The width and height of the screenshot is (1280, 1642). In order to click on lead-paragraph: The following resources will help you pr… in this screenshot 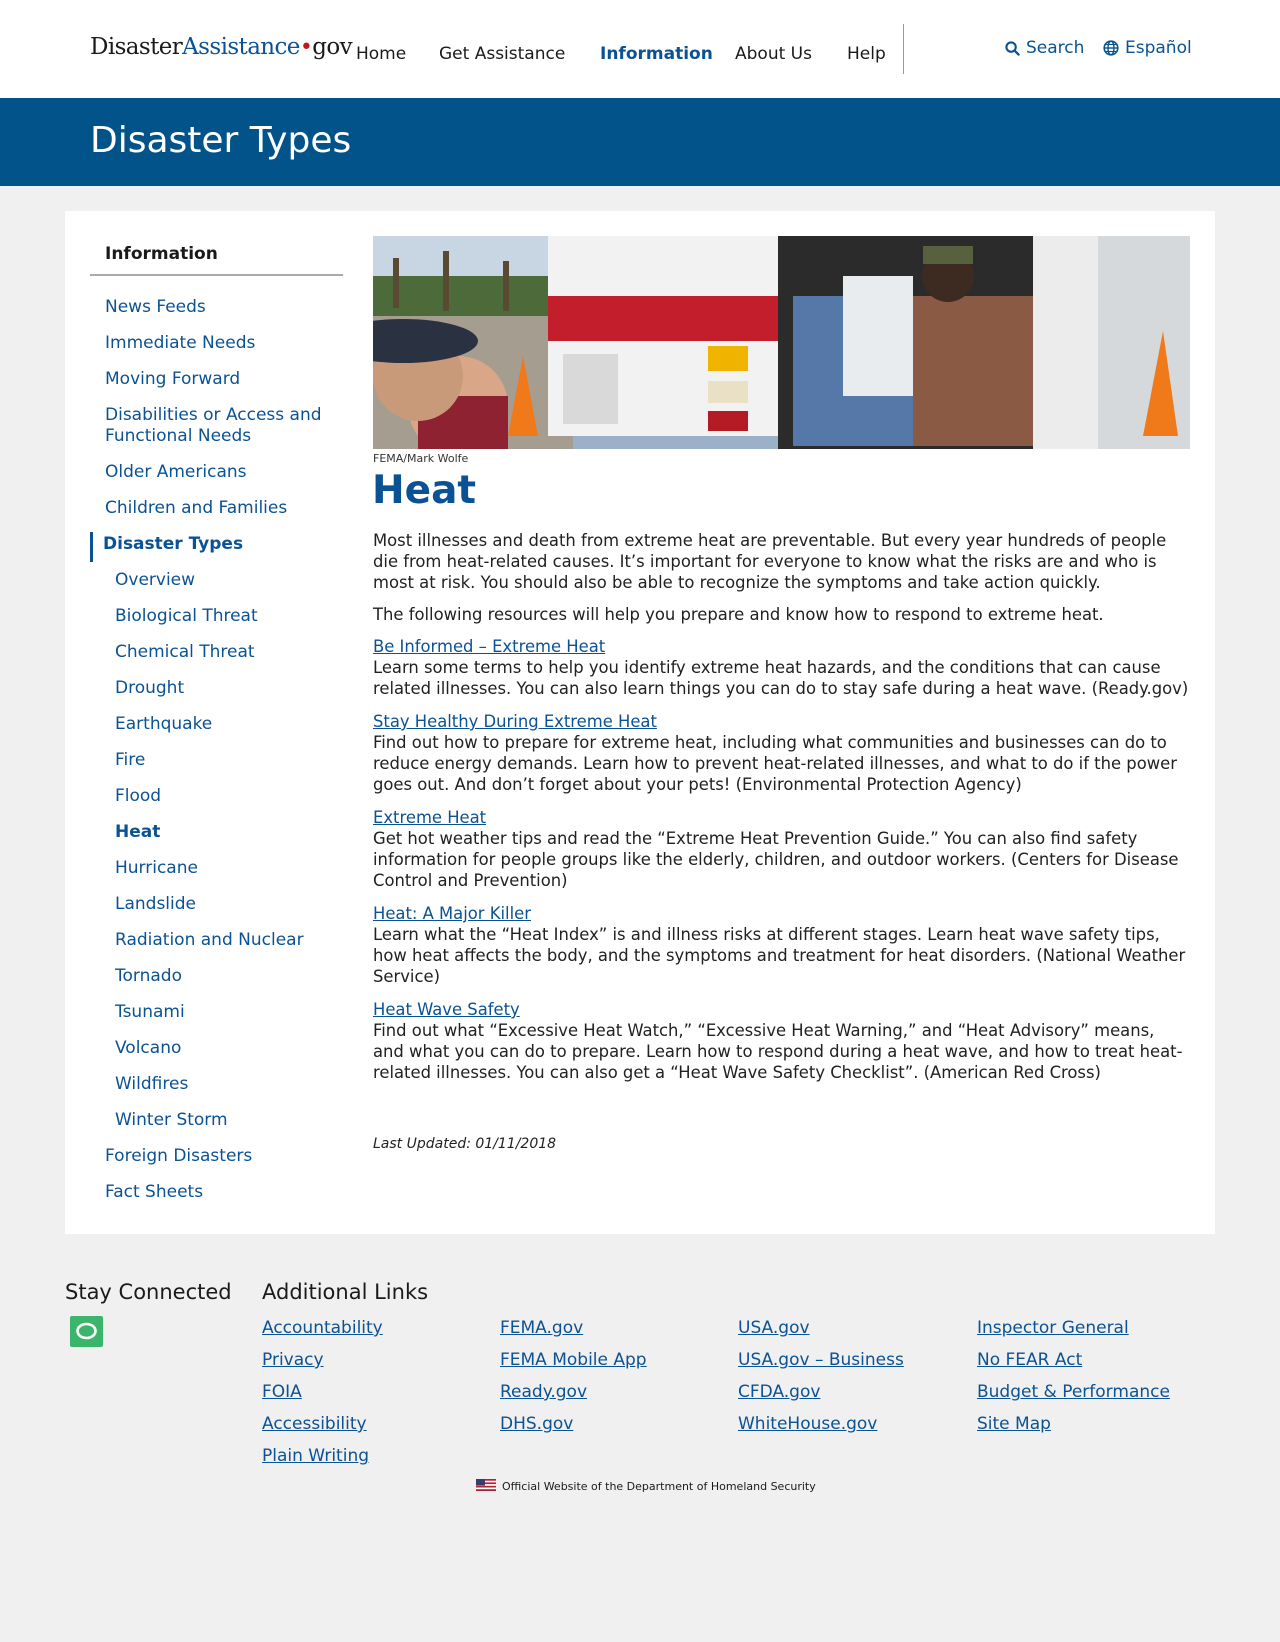, I will do `click(738, 614)`.